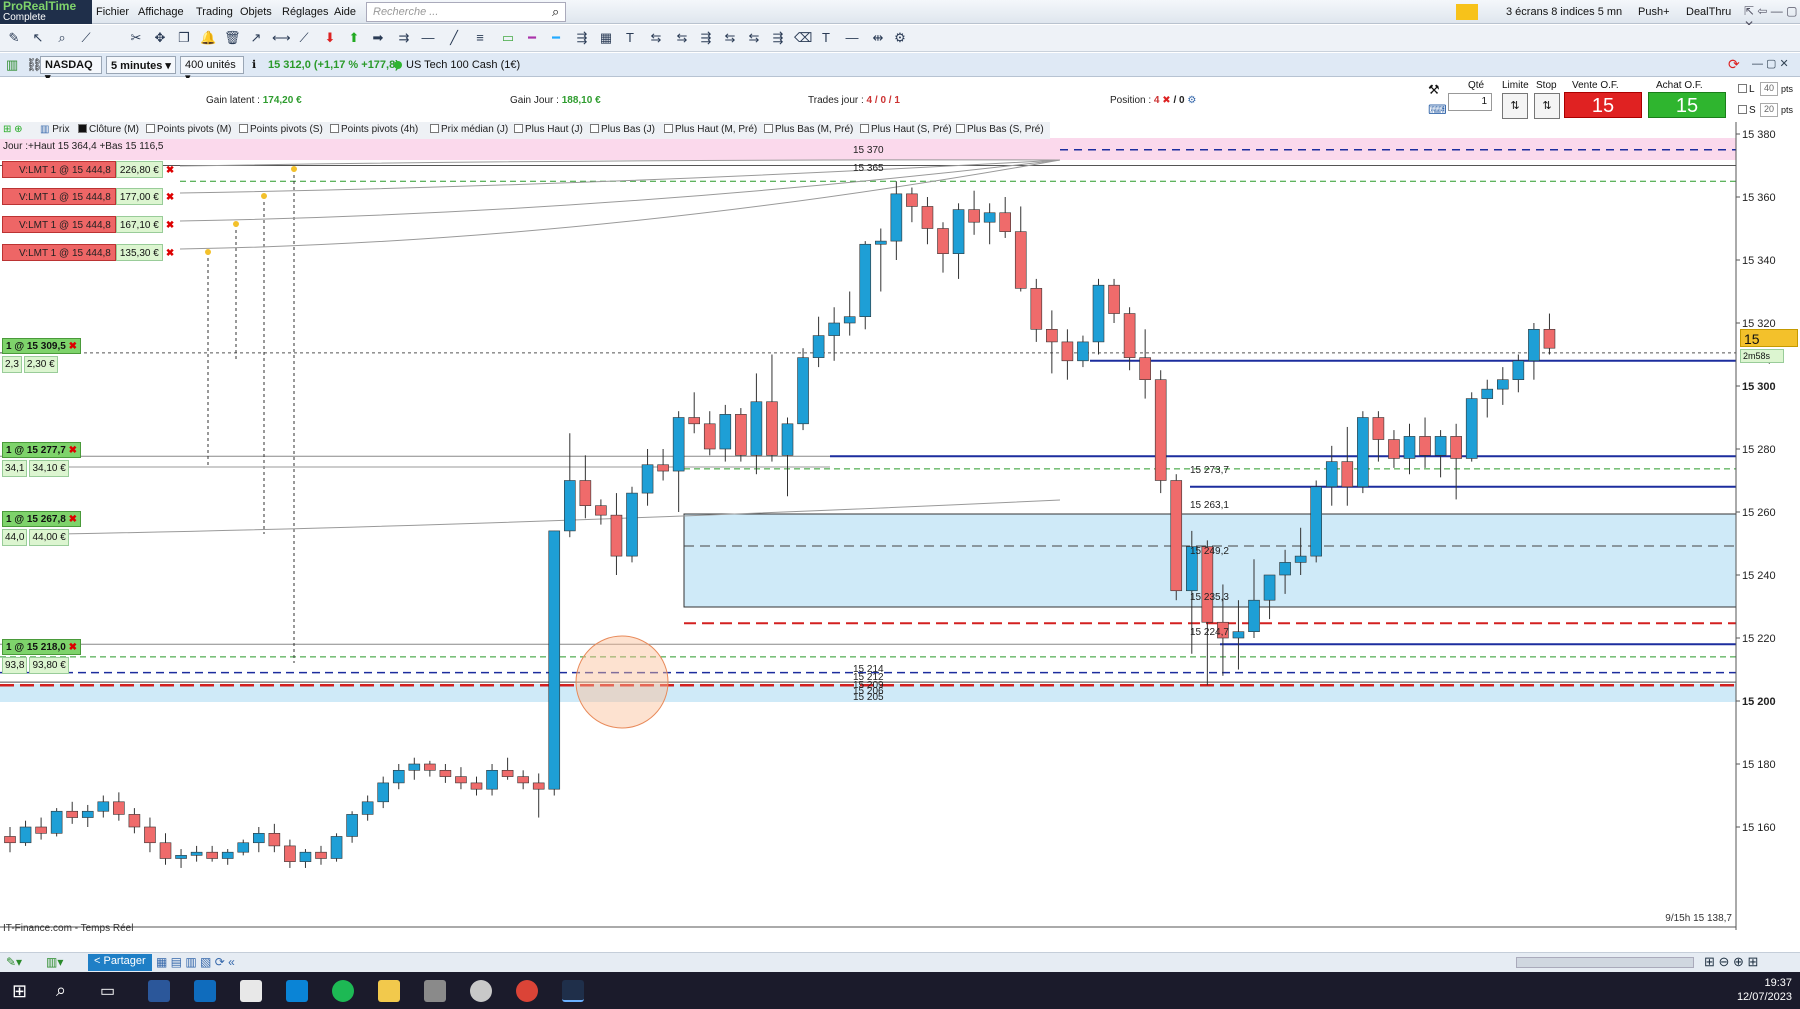 The image size is (1800, 1009). What do you see at coordinates (112, 12) in the screenshot?
I see `menu-fichier: Fichier` at bounding box center [112, 12].